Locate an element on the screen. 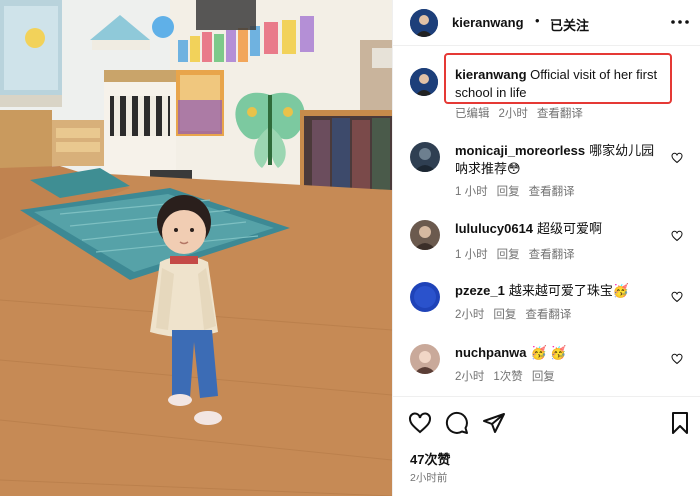  caption-avatar is located at coordinates (424, 82).